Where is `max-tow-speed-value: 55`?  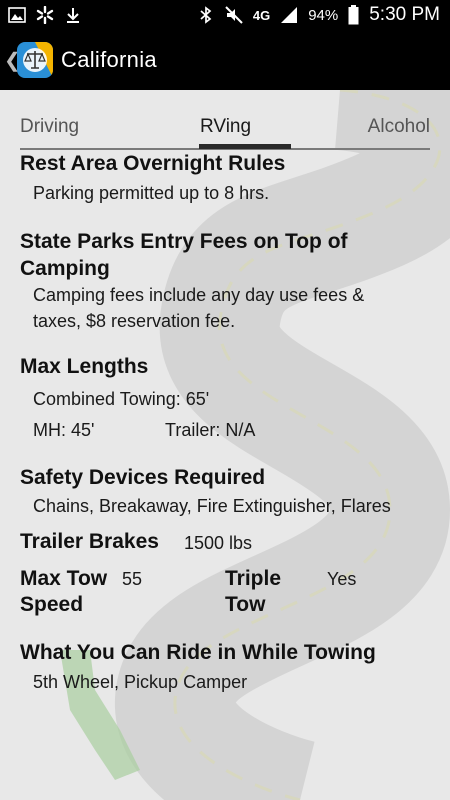 max-tow-speed-value: 55 is located at coordinates (132, 579).